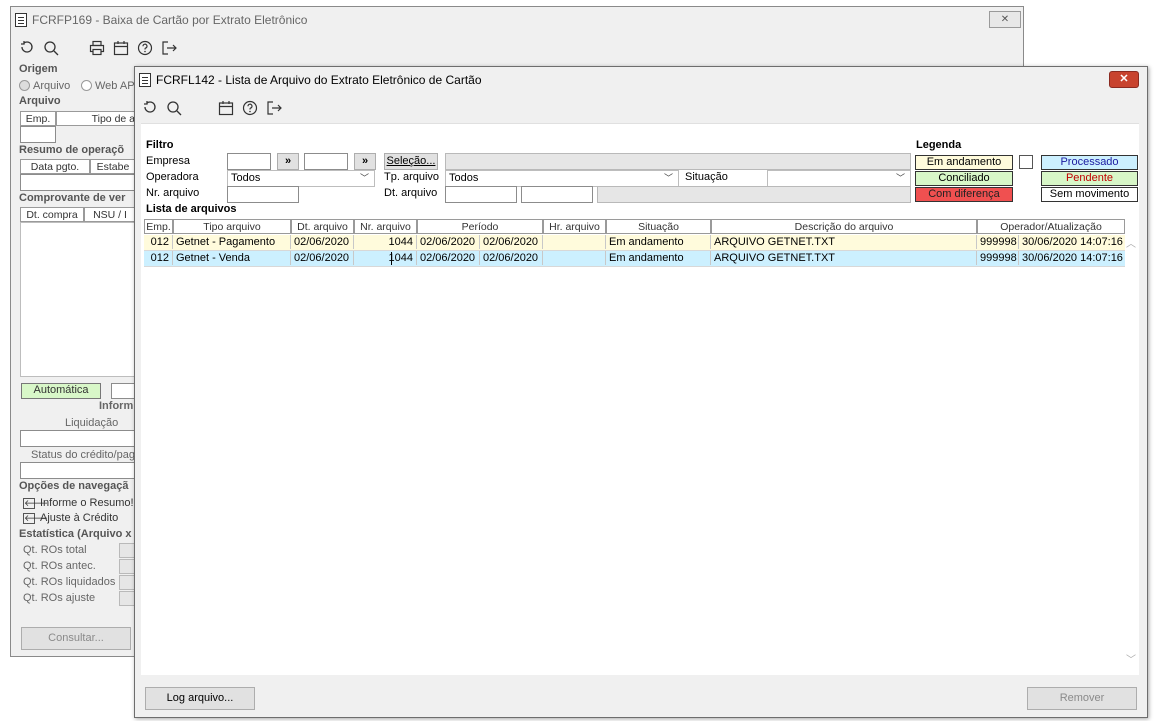  What do you see at coordinates (72, 150) in the screenshot?
I see `resumo-group-label: Resumo de operaçõ` at bounding box center [72, 150].